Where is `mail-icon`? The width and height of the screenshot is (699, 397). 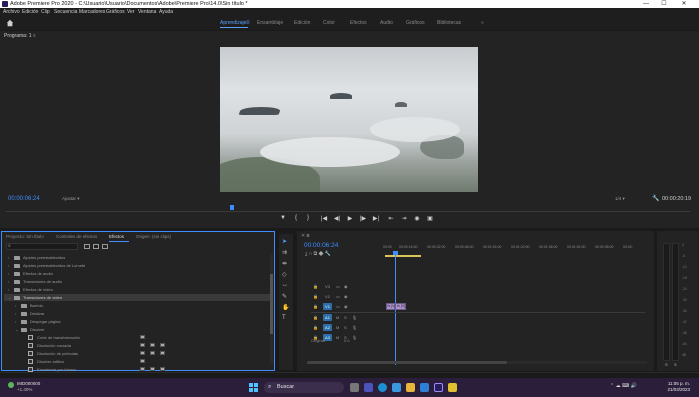
mail-icon is located at coordinates (424, 387).